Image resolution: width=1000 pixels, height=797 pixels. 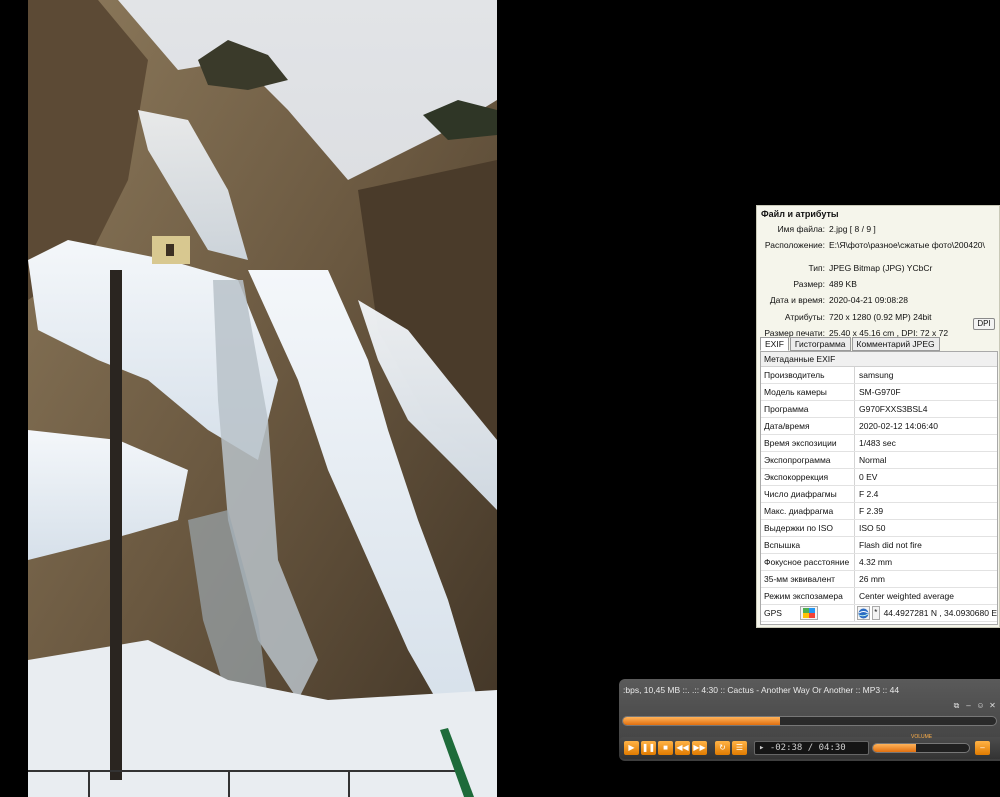 What do you see at coordinates (808, 511) in the screenshot?
I see `exif-key: Макс. диафрагма` at bounding box center [808, 511].